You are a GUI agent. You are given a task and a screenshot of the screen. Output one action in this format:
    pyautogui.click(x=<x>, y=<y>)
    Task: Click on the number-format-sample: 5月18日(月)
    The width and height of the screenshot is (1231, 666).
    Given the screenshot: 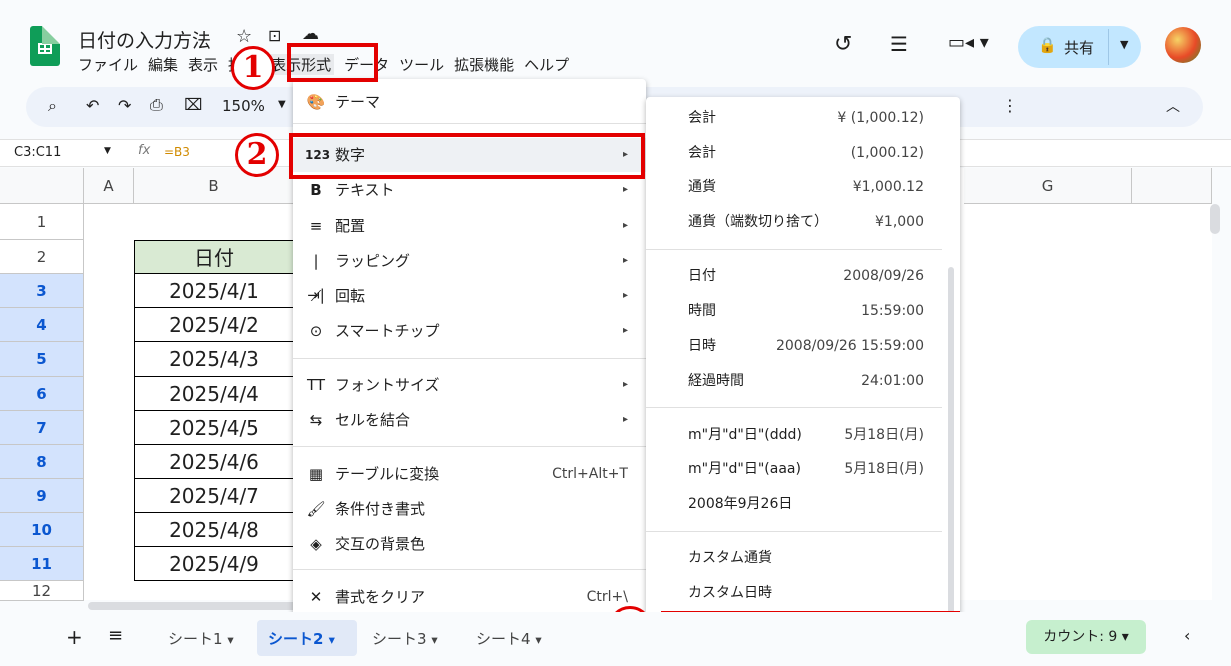 What is the action you would take?
    pyautogui.click(x=884, y=469)
    